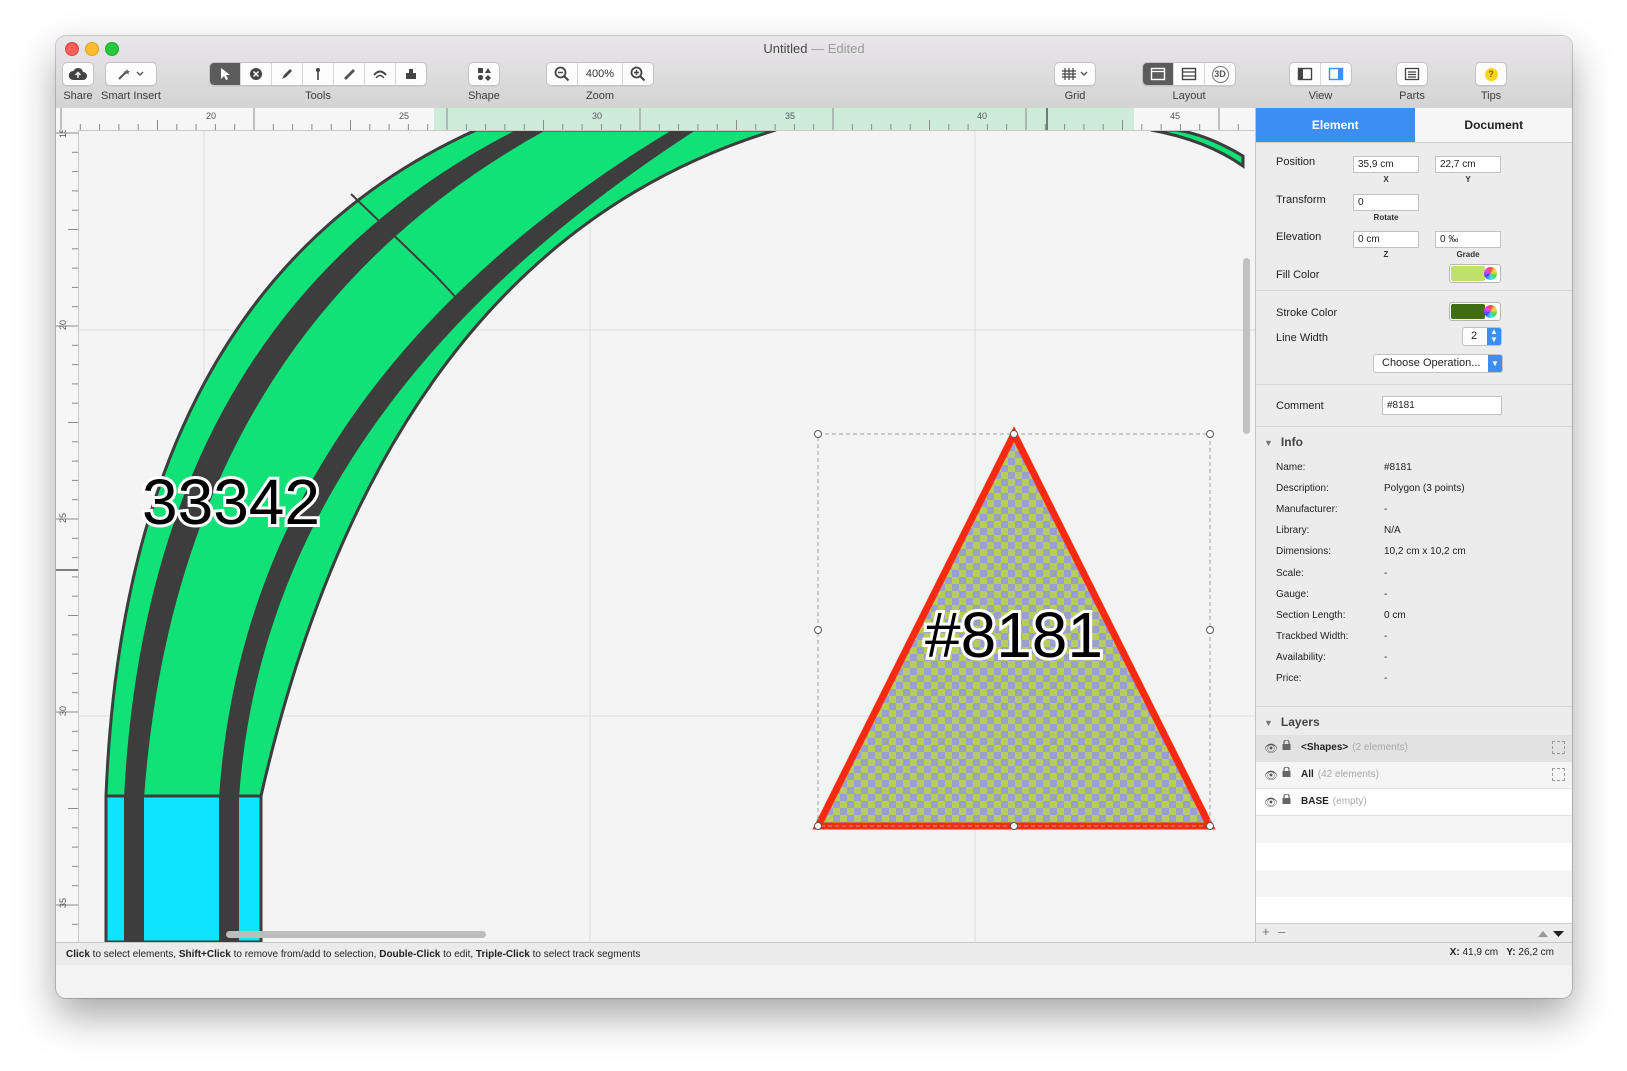 Image resolution: width=1627 pixels, height=1071 pixels. I want to click on fill-color-well, so click(1475, 273).